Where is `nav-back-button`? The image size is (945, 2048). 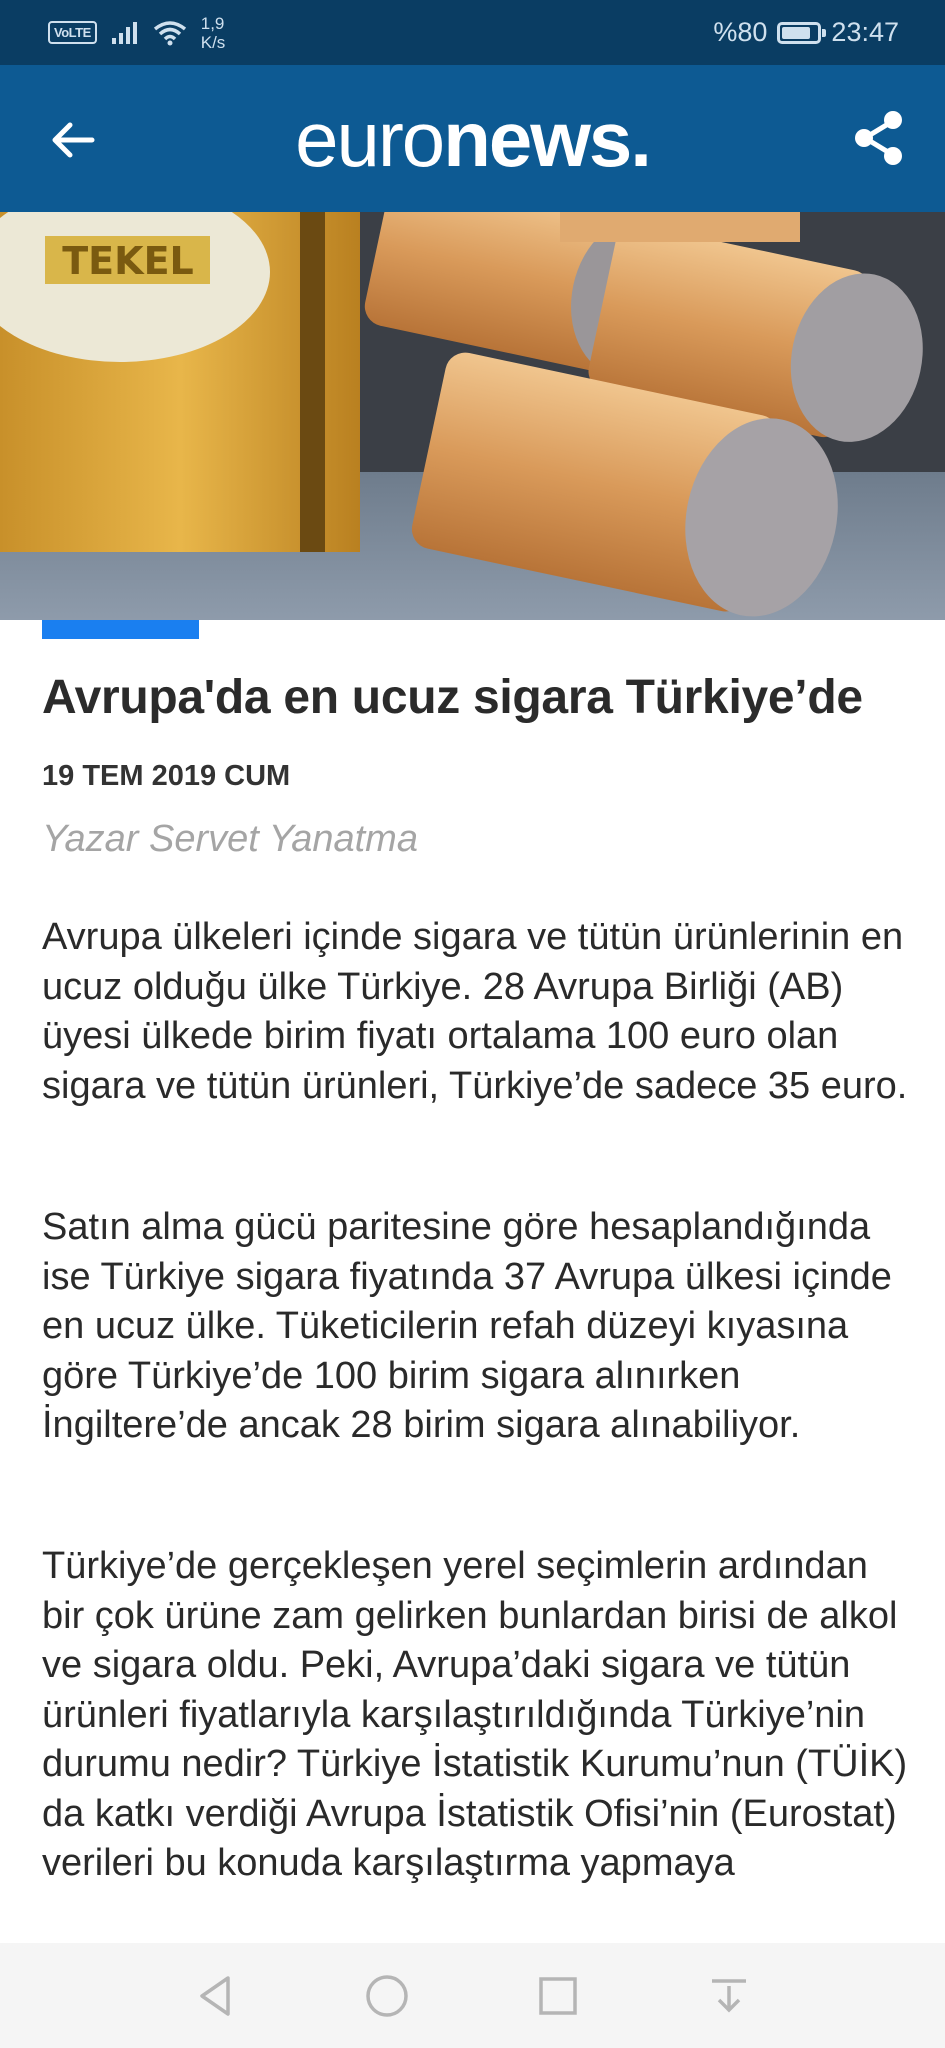 nav-back-button is located at coordinates (216, 1996).